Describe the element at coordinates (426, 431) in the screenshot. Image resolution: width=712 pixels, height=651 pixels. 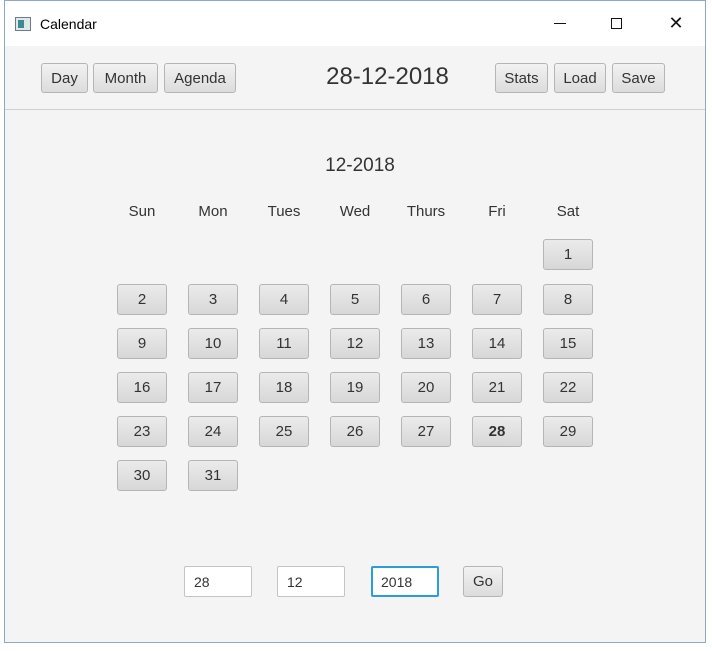
I see `day-button: 27` at that location.